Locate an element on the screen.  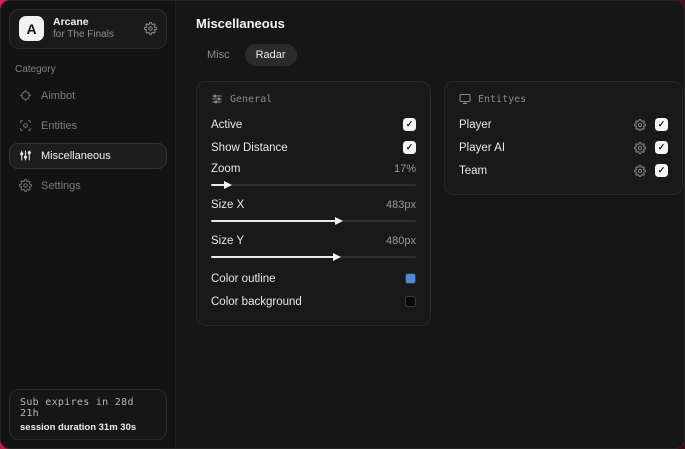
entity-label: Team is located at coordinates (473, 170).